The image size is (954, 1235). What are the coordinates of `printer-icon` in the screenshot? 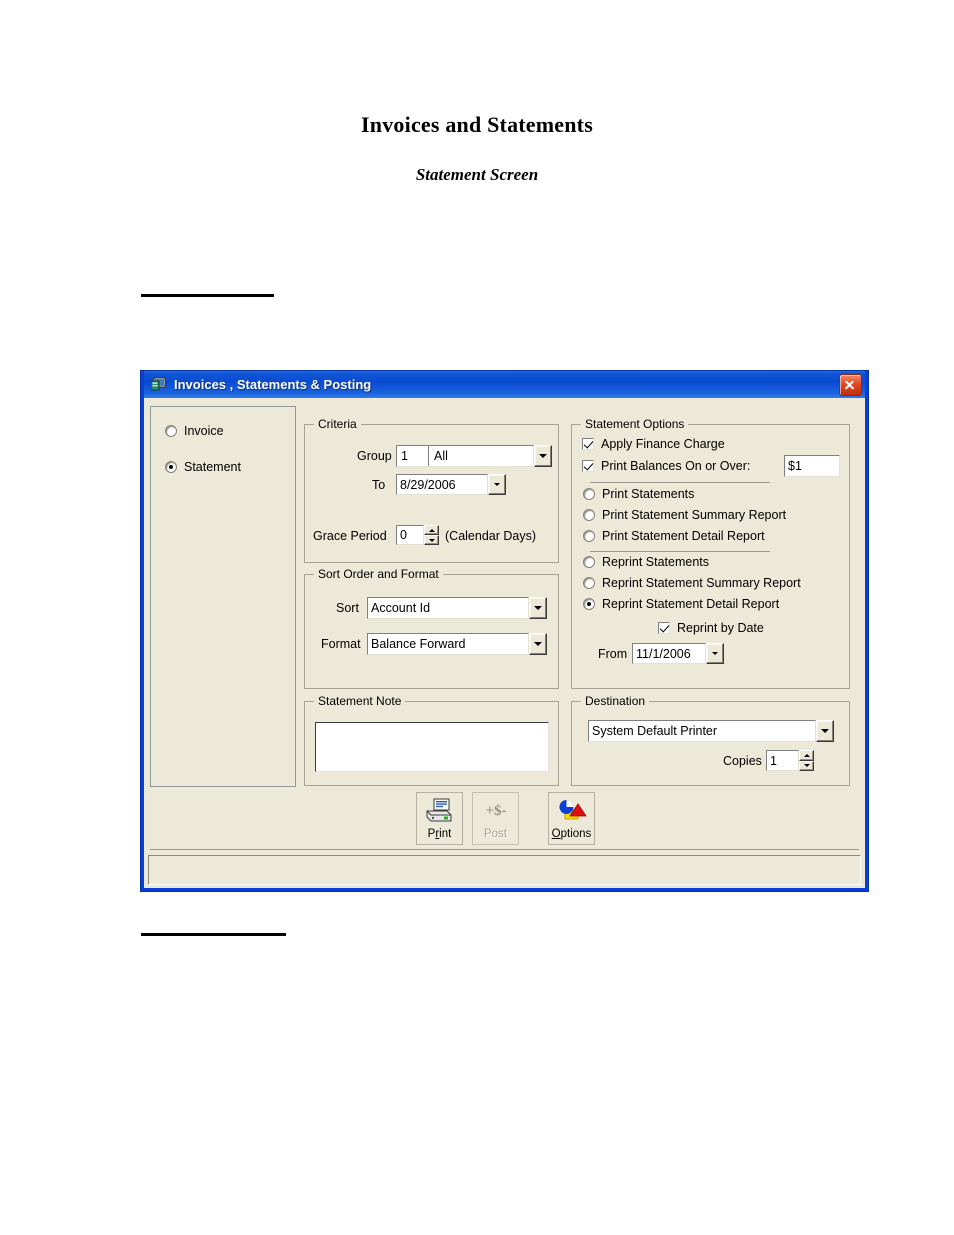 It's located at (440, 811).